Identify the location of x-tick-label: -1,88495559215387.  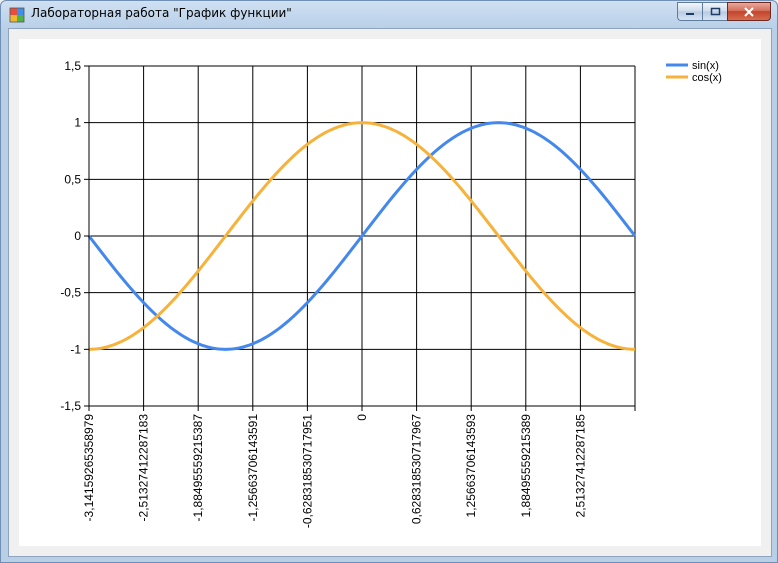
(198, 468).